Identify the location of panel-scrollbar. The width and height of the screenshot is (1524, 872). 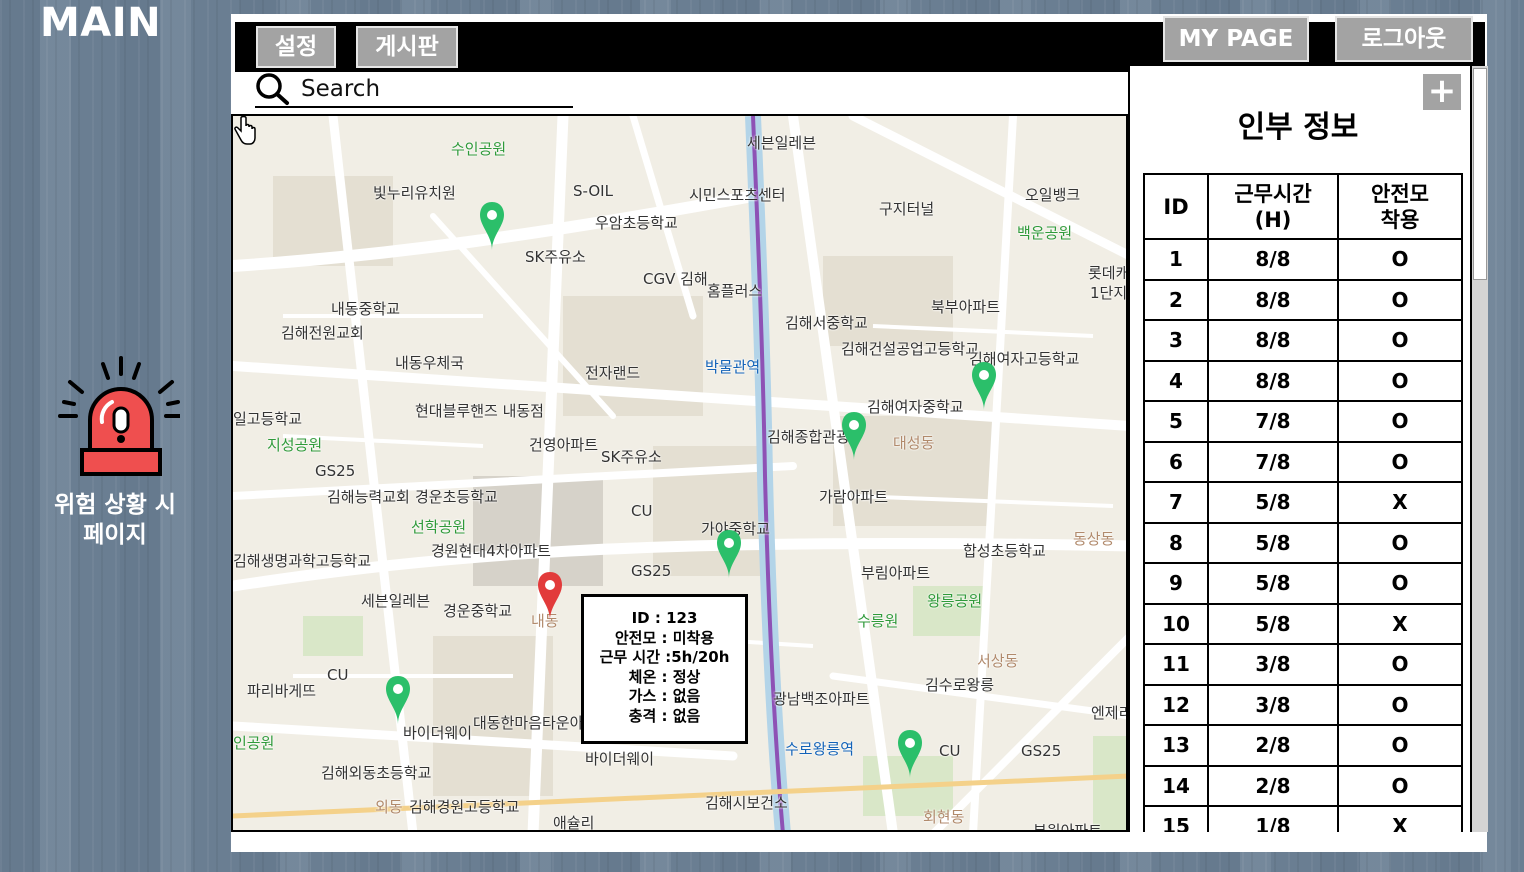
(1479, 449).